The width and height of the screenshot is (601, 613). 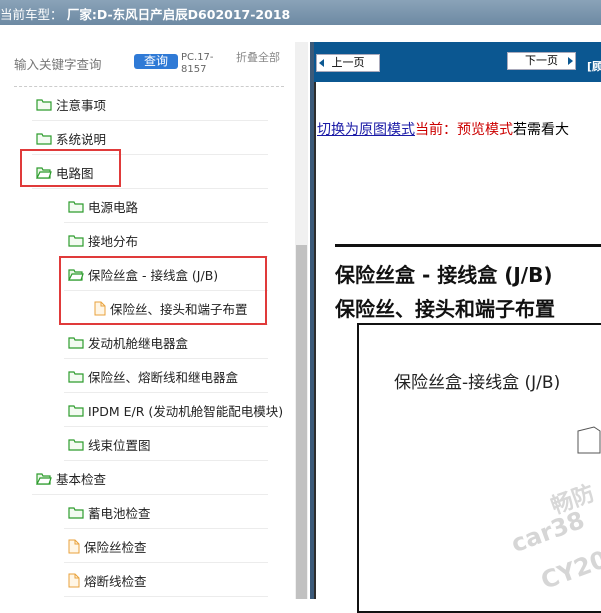 I want to click on tree-item: 保险丝、熔断线和继电器盒, so click(x=153, y=376).